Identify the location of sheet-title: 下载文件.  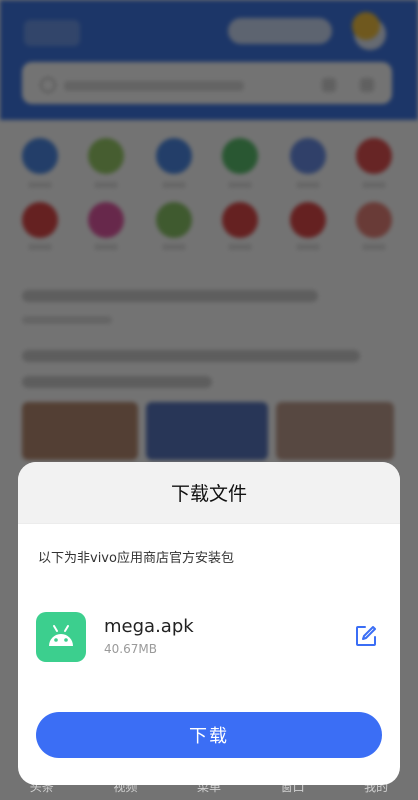
(208, 494).